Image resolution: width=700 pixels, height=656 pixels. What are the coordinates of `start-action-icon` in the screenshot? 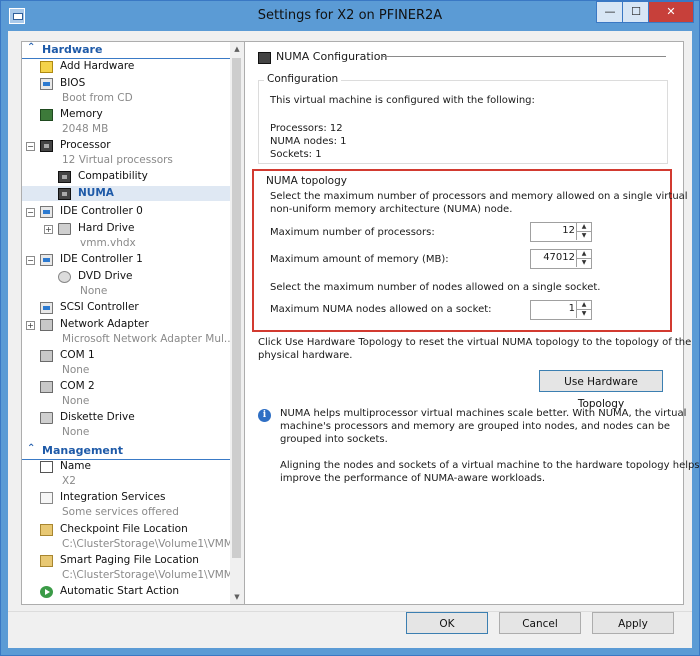 It's located at (46, 592).